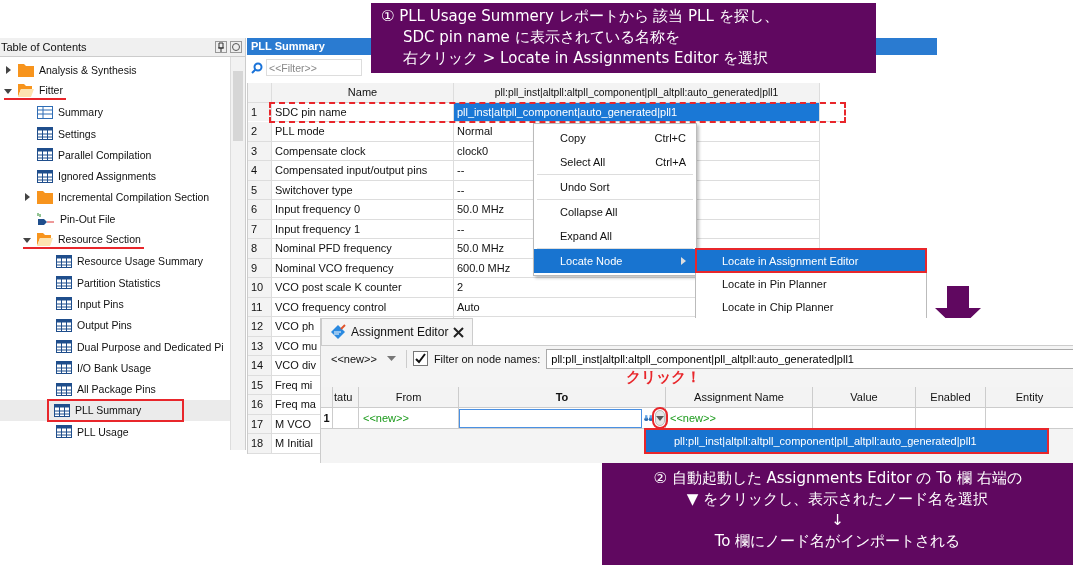  I want to click on tree-item: Ignored Assignments, so click(115, 176).